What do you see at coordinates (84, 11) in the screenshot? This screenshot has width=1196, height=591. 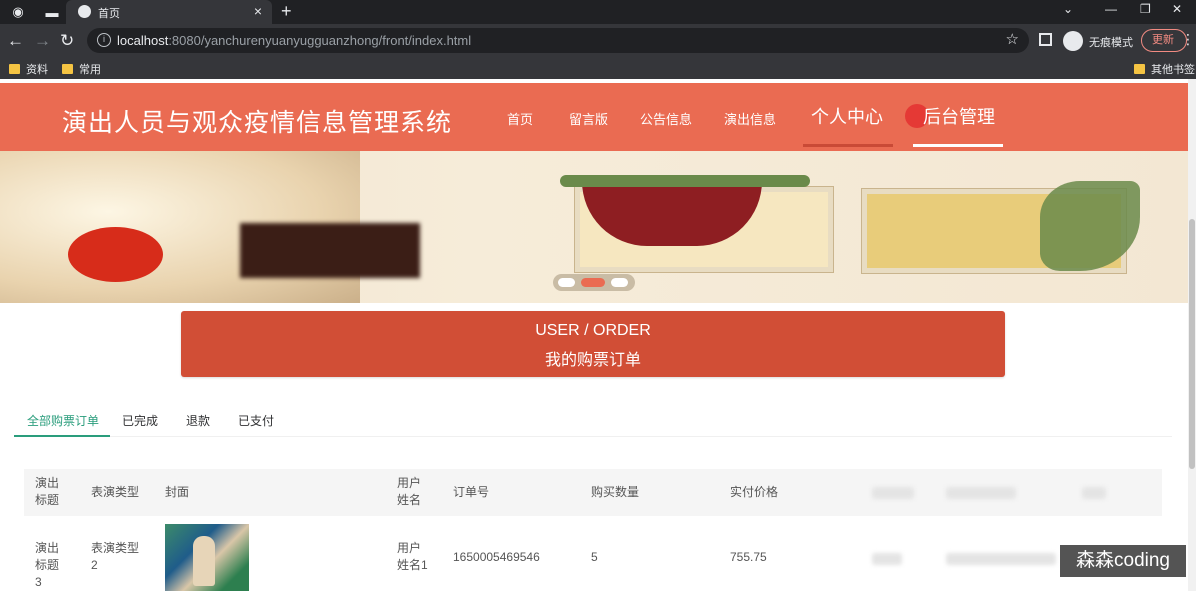 I see `globe-icon` at bounding box center [84, 11].